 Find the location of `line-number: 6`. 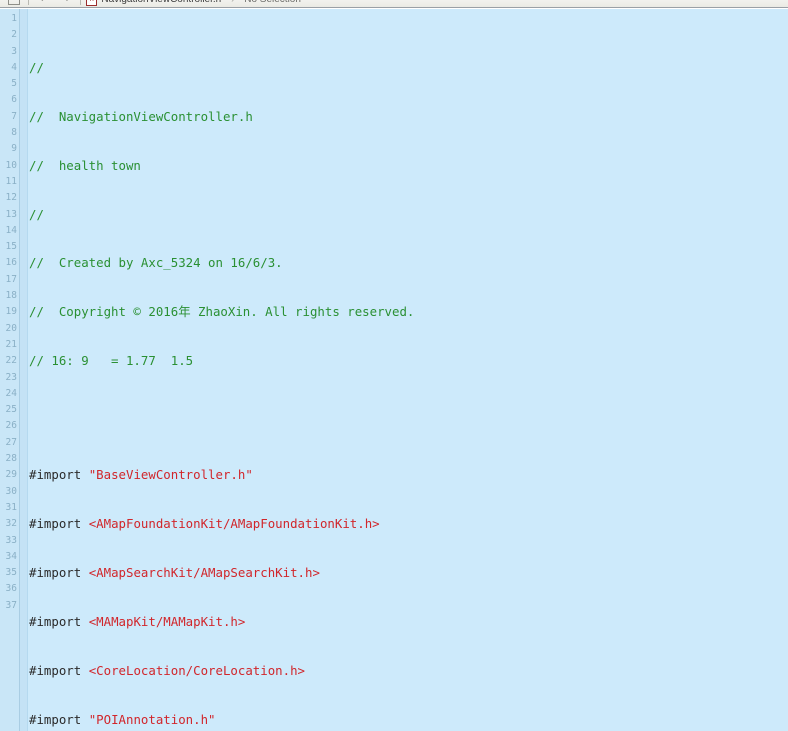

line-number: 6 is located at coordinates (14, 100).